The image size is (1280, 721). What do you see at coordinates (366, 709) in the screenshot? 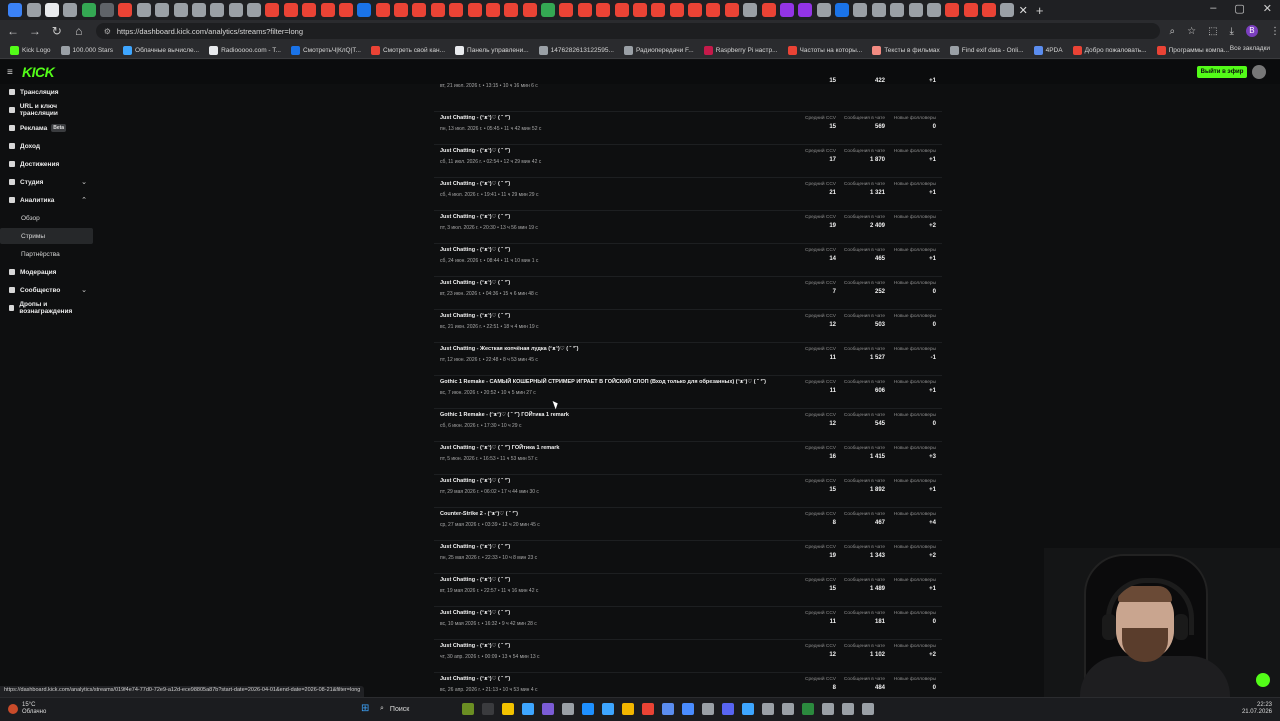
I see `start-windows-icon: ⊞` at bounding box center [366, 709].